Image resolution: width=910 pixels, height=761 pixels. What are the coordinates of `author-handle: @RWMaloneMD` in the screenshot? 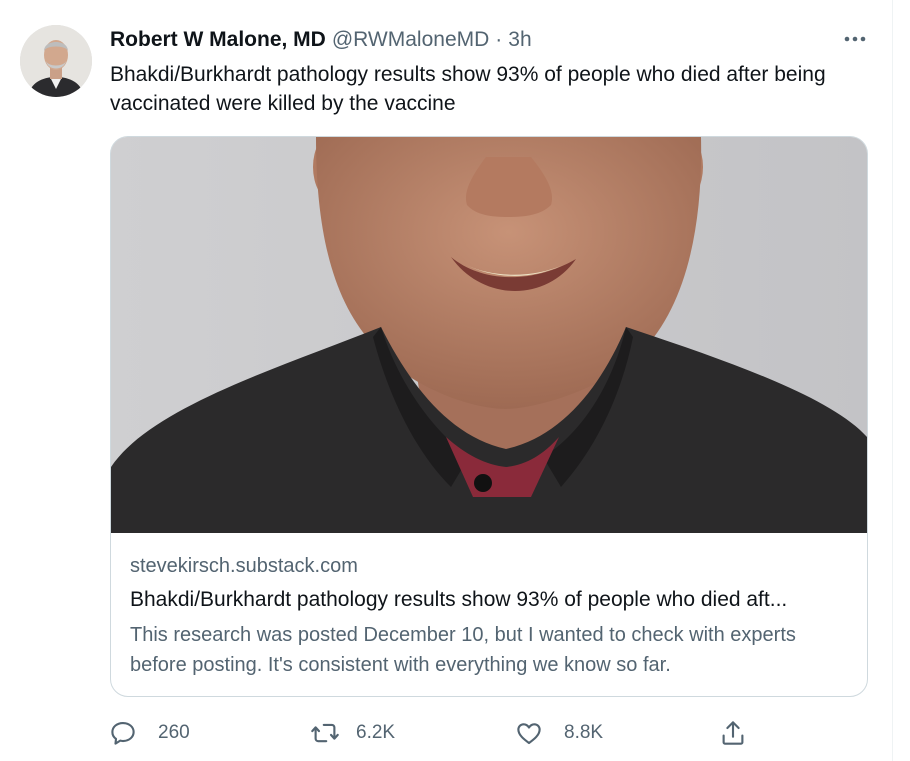 It's located at (410, 40).